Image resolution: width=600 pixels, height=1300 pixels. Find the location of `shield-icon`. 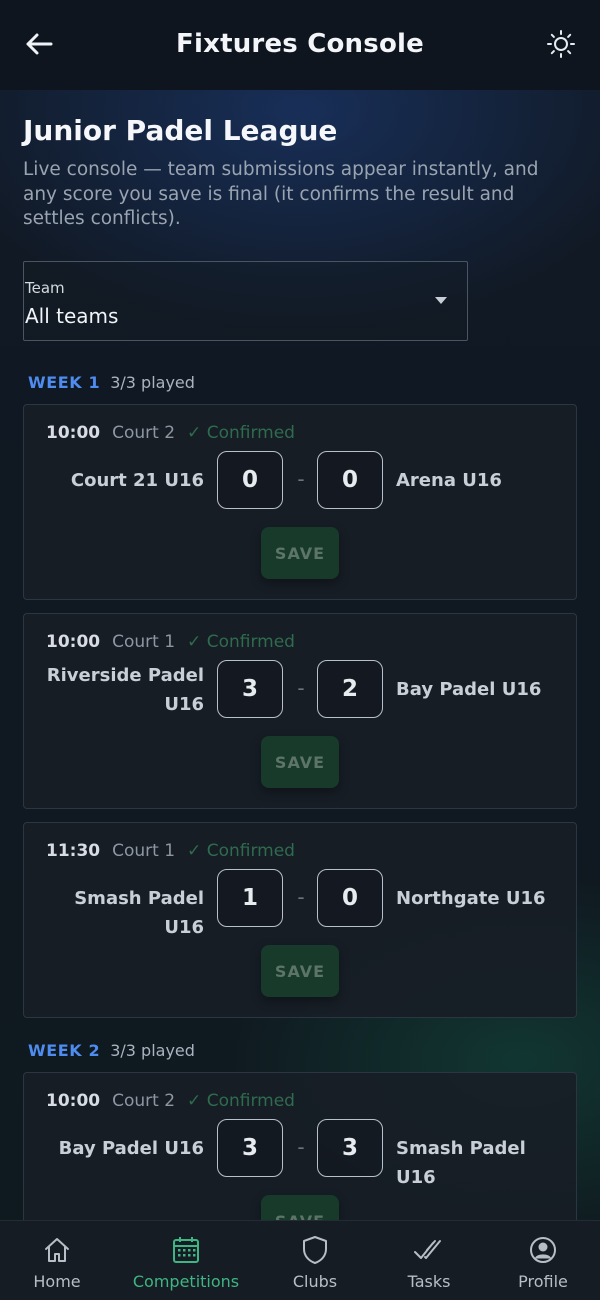

shield-icon is located at coordinates (315, 1250).